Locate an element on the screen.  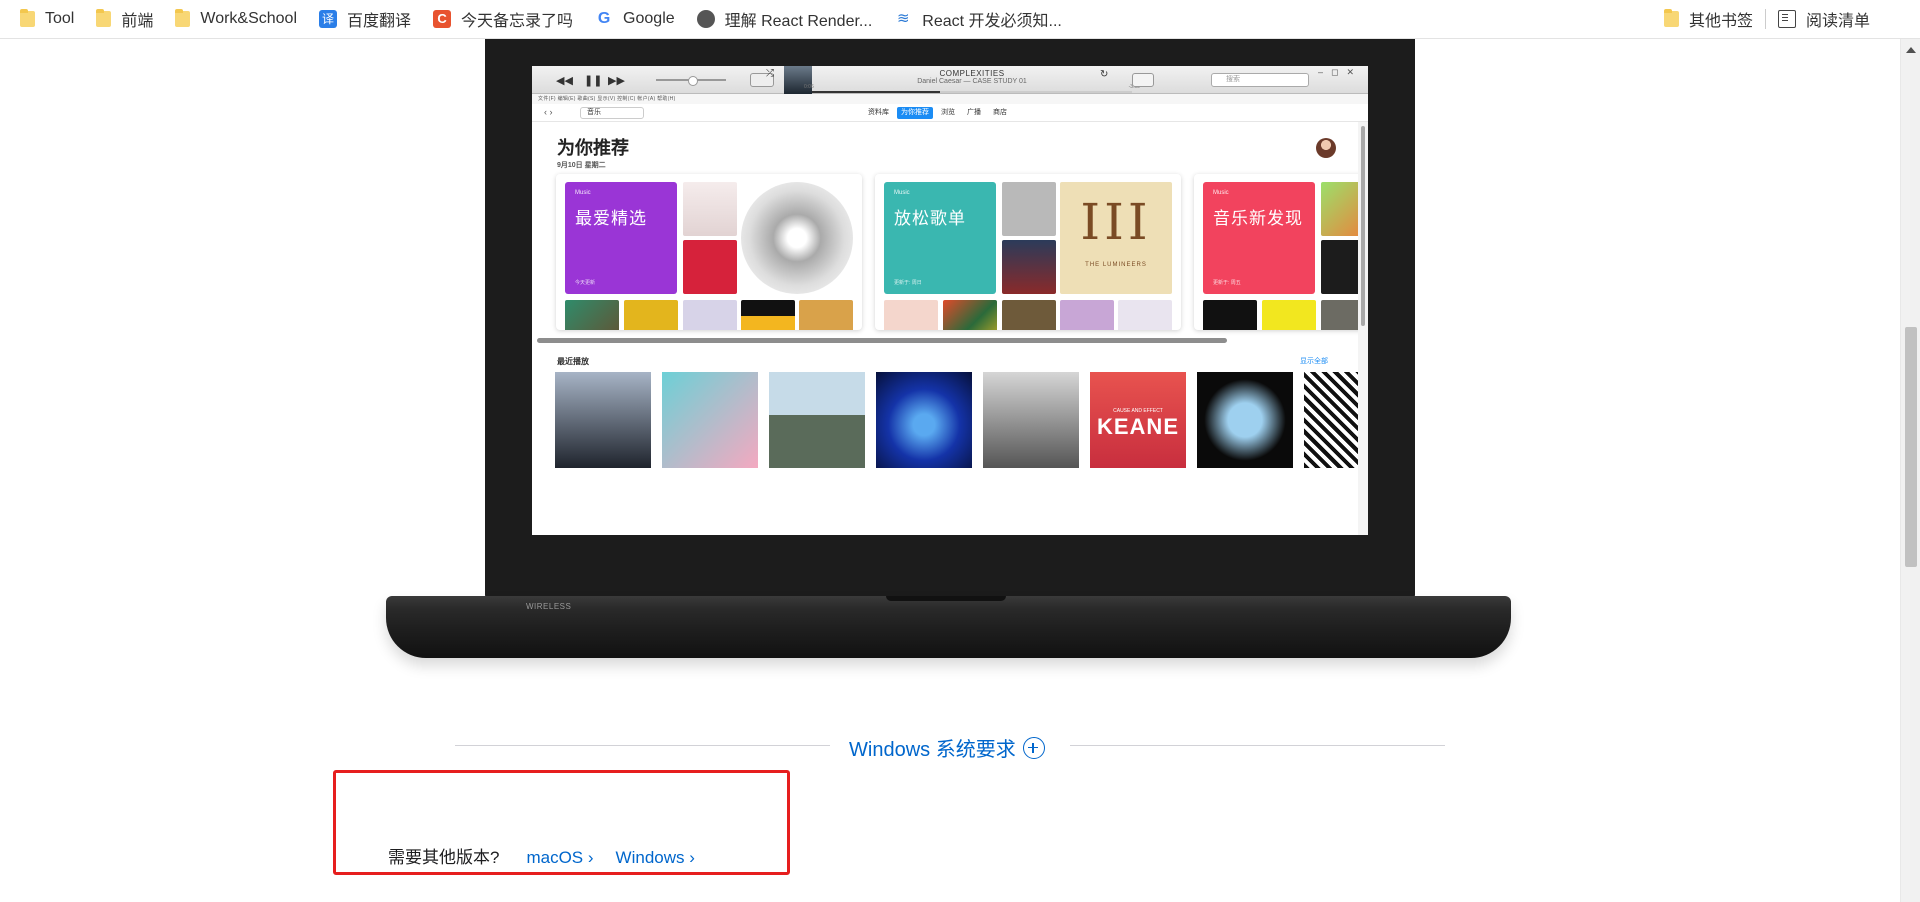
itunes-vertical-scrollbar is located at coordinates (1363, 328).